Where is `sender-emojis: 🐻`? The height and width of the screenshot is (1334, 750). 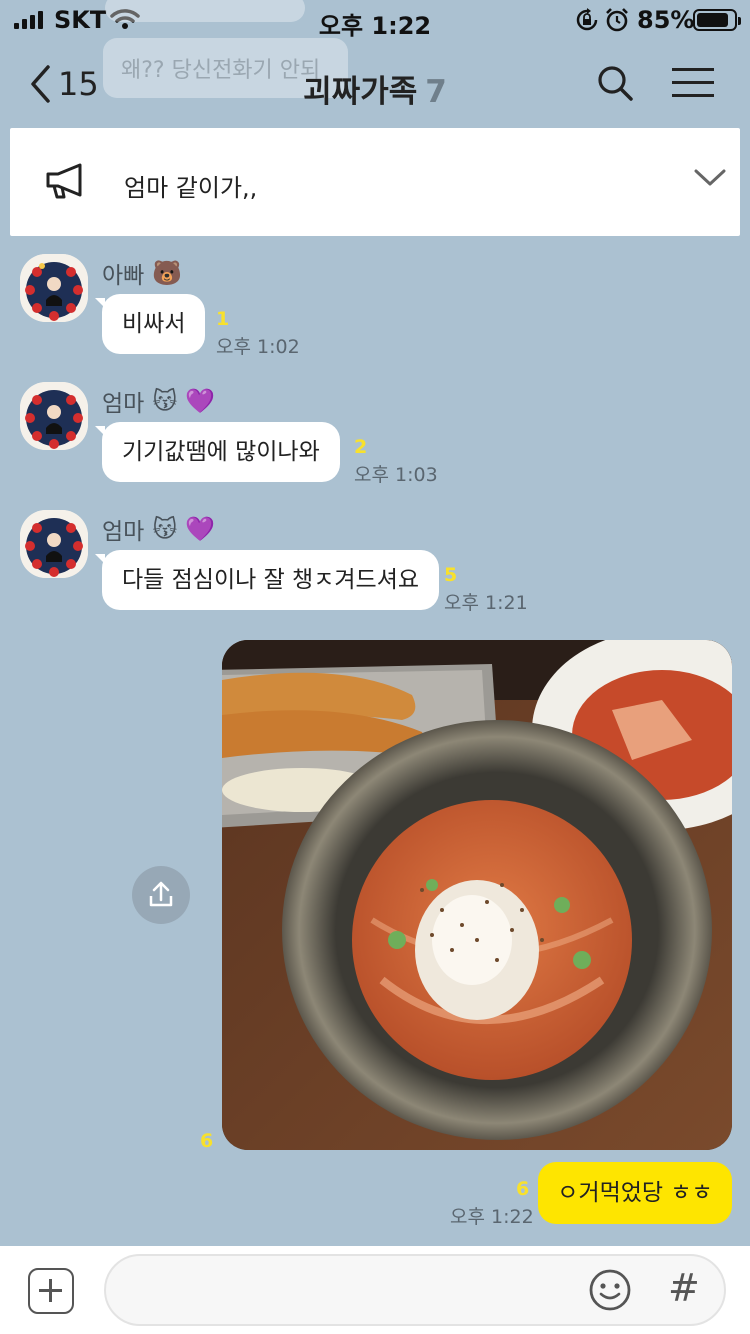 sender-emojis: 🐻 is located at coordinates (167, 273).